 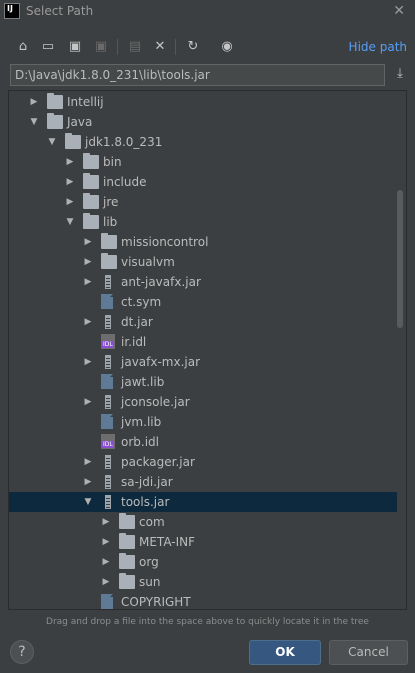 What do you see at coordinates (399, 11) in the screenshot?
I see `close-icon: ✕` at bounding box center [399, 11].